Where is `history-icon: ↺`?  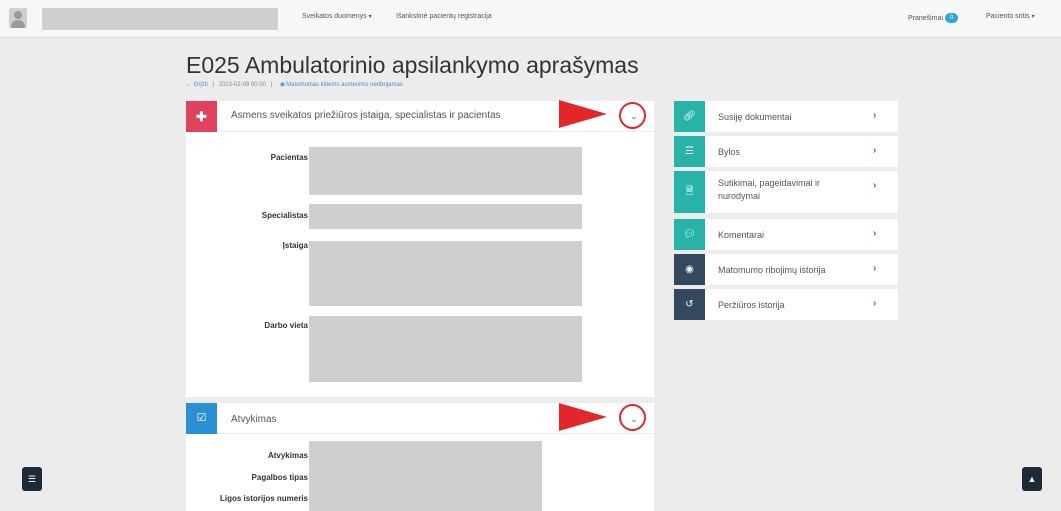
history-icon: ↺ is located at coordinates (689, 304).